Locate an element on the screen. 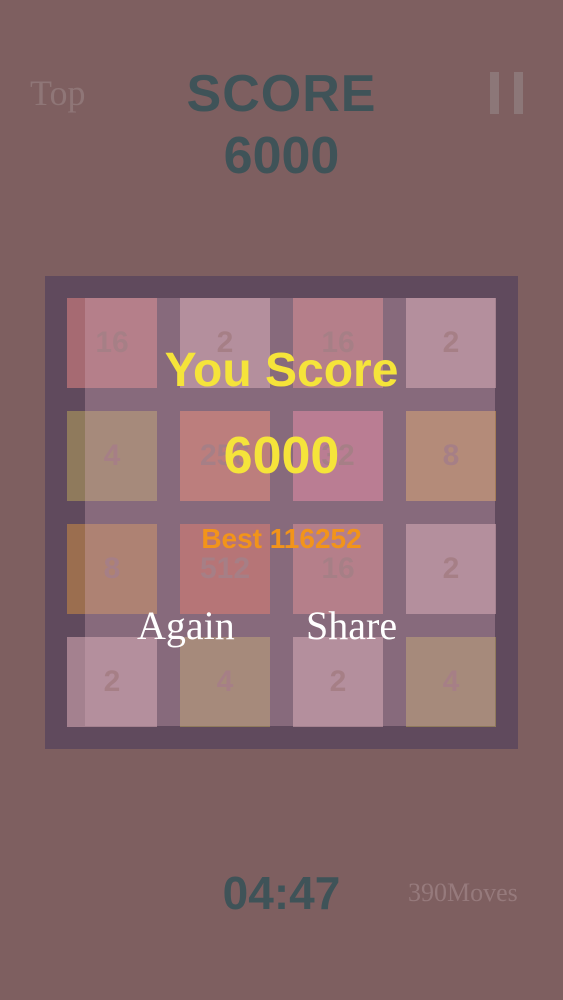 This screenshot has width=563, height=1000. game-over-title: You Score is located at coordinates (281, 370).